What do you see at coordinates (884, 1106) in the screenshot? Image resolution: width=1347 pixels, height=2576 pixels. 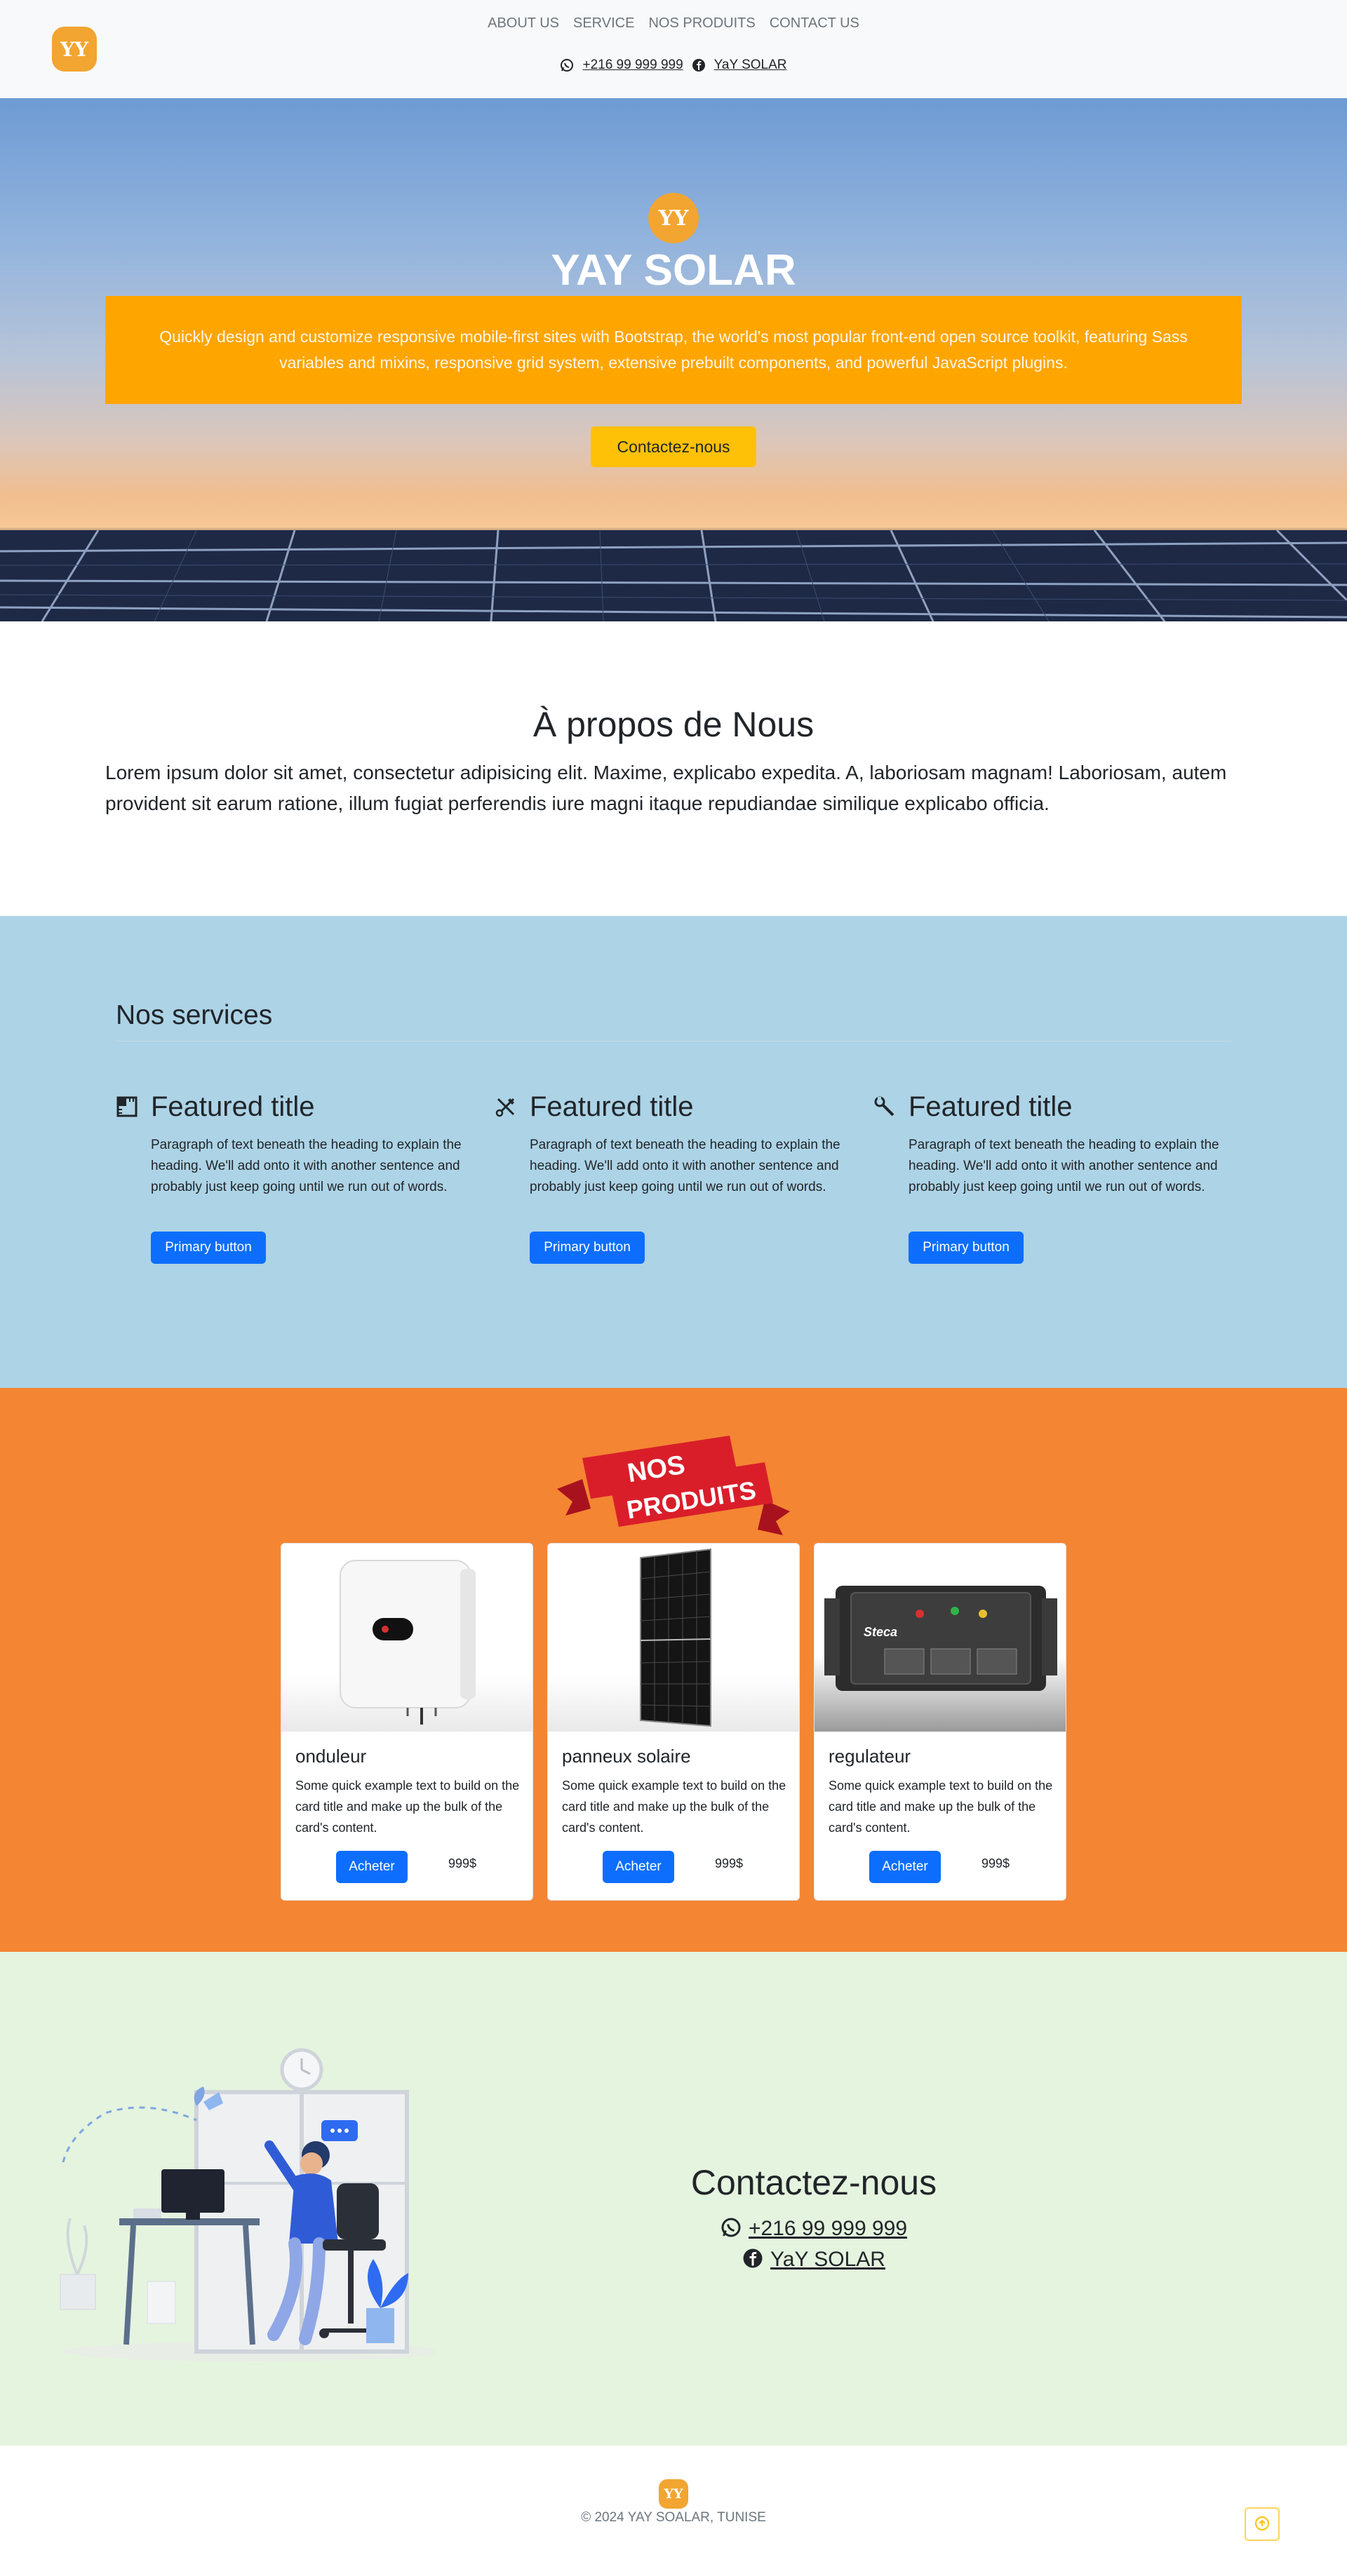 I see `wrench-icon` at bounding box center [884, 1106].